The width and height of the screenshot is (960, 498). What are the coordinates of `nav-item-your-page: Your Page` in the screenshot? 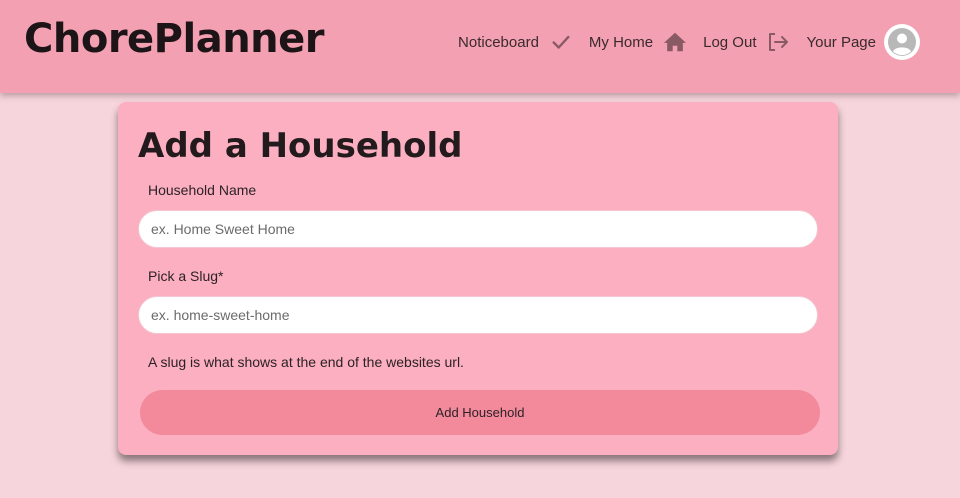 It's located at (863, 42).